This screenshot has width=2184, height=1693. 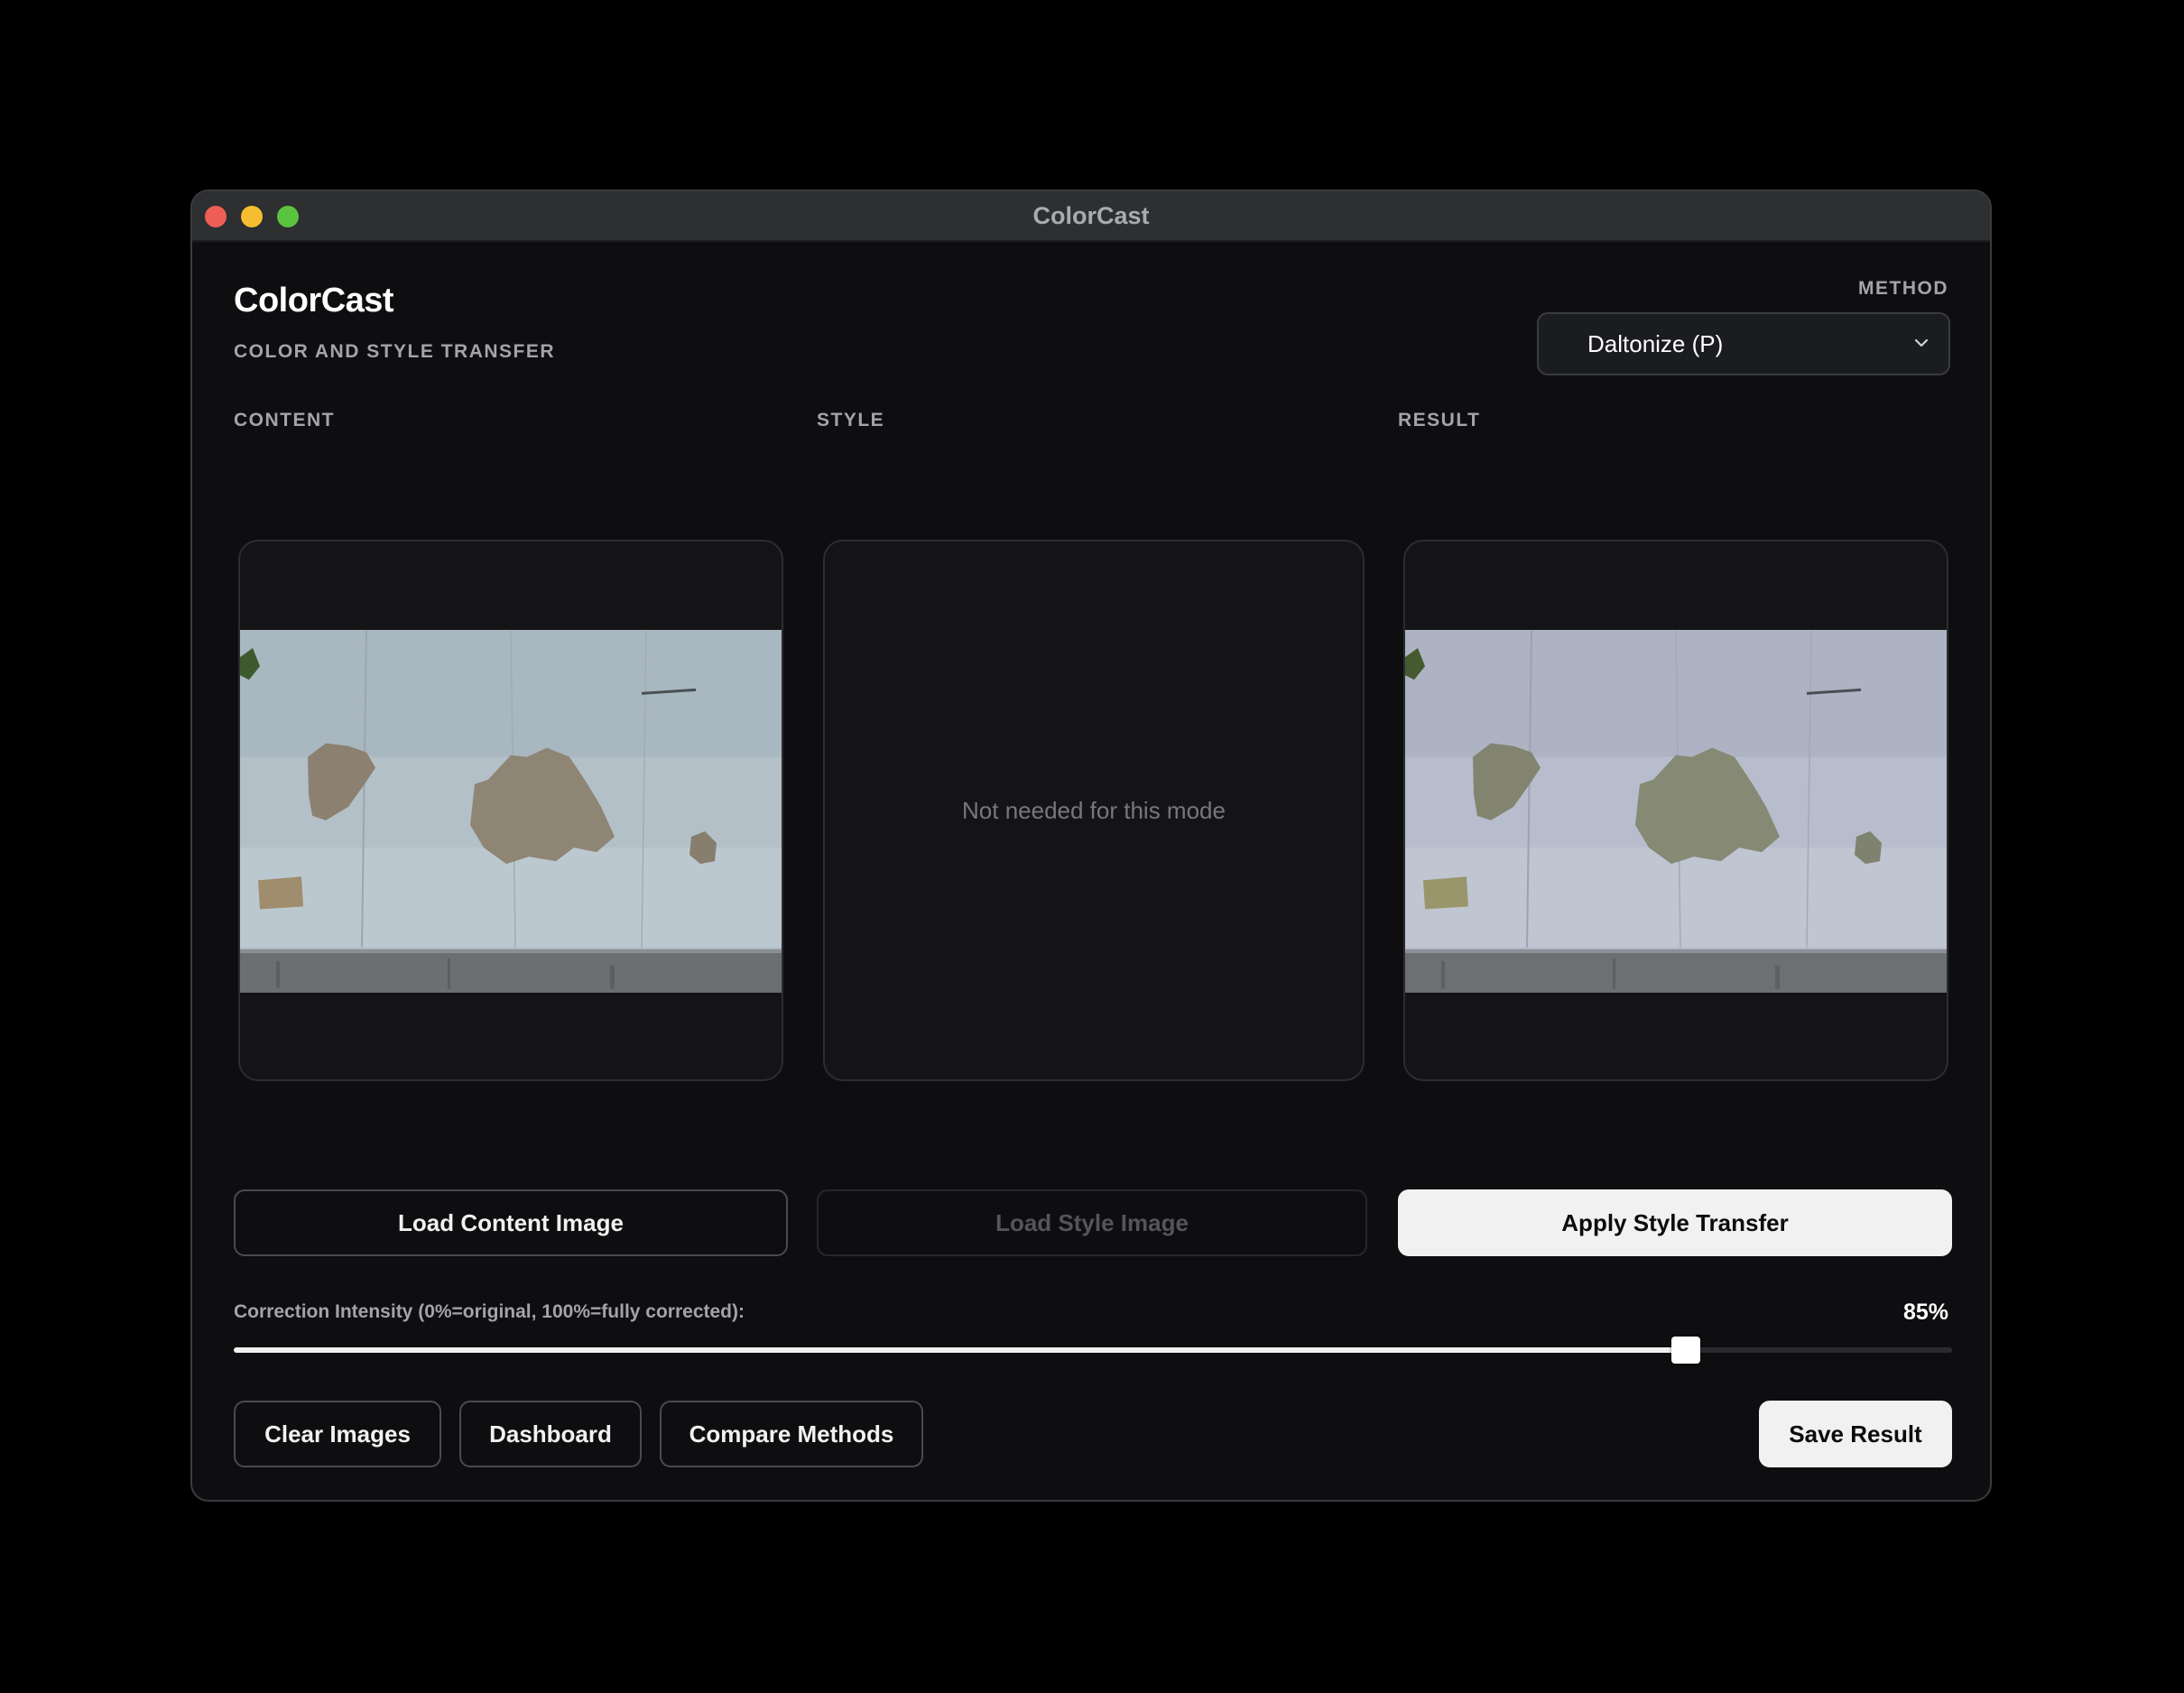 What do you see at coordinates (1685, 1350) in the screenshot?
I see `slider-thumb` at bounding box center [1685, 1350].